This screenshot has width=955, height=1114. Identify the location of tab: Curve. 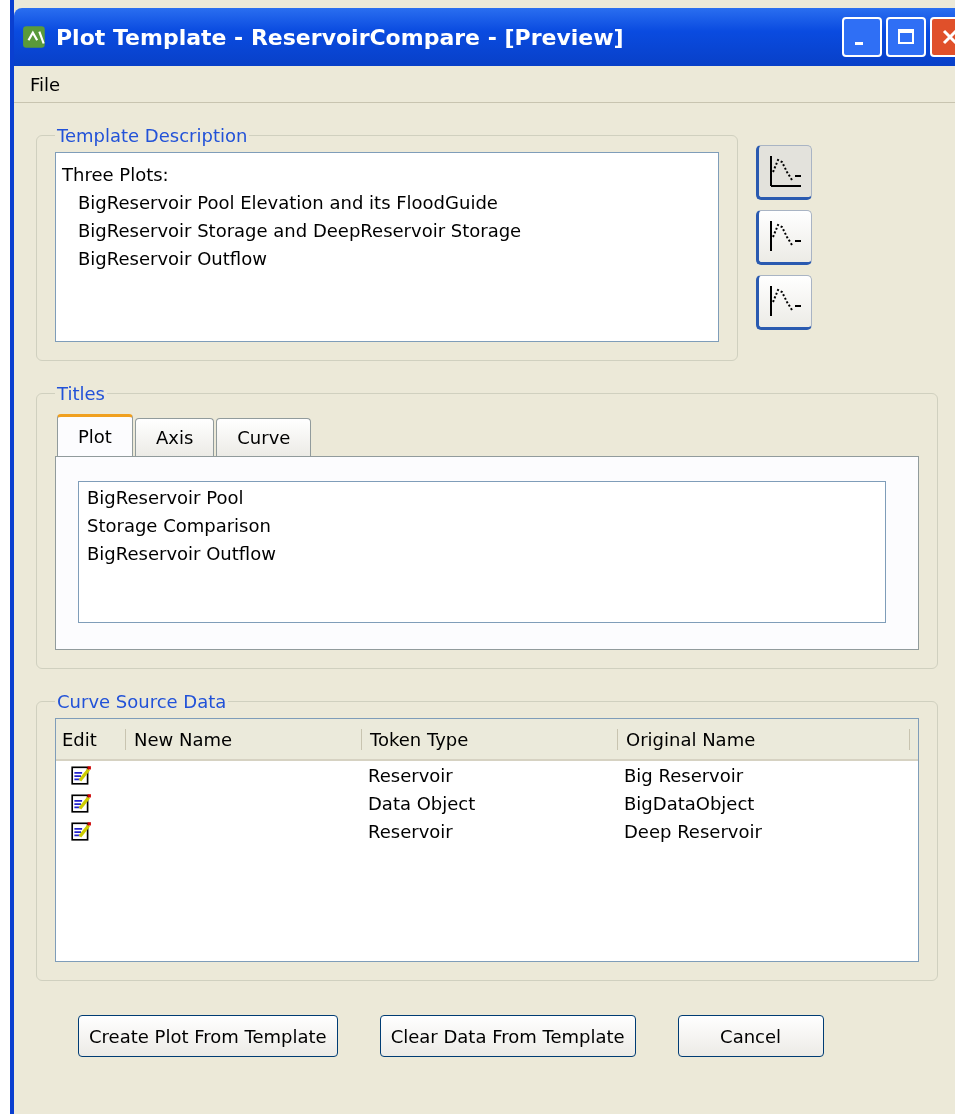
(264, 437).